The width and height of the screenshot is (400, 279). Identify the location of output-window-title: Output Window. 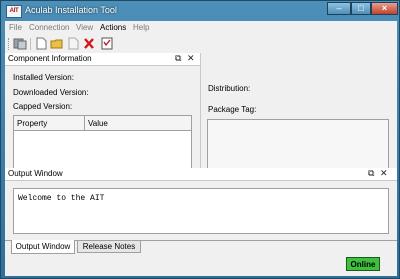
(35, 173).